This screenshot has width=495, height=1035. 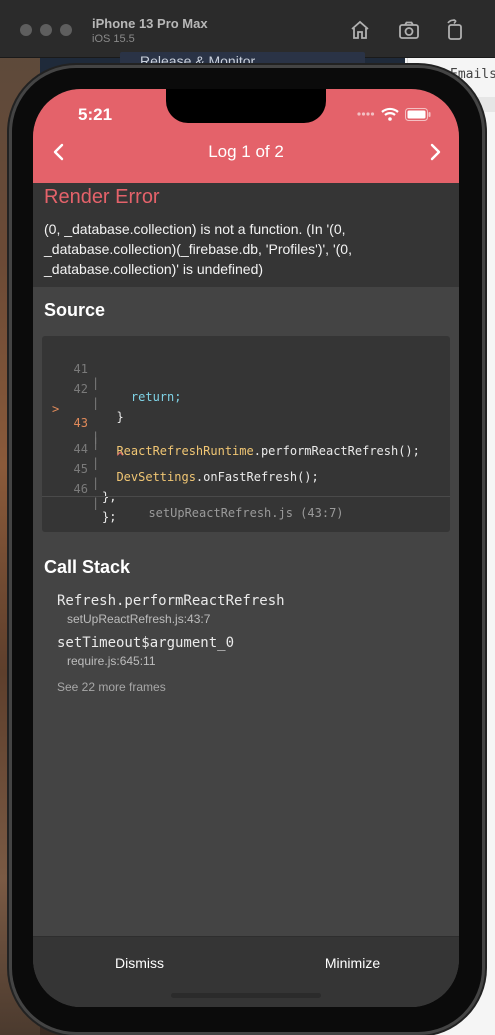 I want to click on code-line: 46 | };, so click(x=246, y=496).